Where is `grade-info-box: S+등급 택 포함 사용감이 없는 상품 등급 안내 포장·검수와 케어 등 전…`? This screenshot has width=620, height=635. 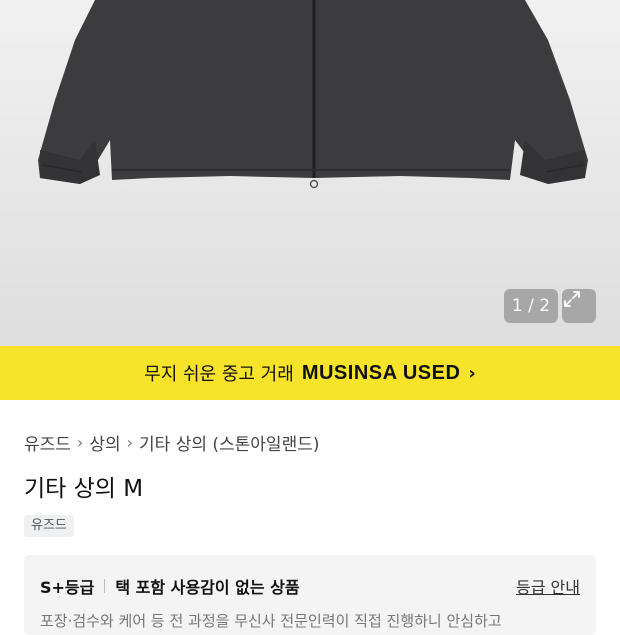
grade-info-box: S+등급 택 포함 사용감이 없는 상품 등급 안내 포장·검수와 케어 등 전… is located at coordinates (310, 595).